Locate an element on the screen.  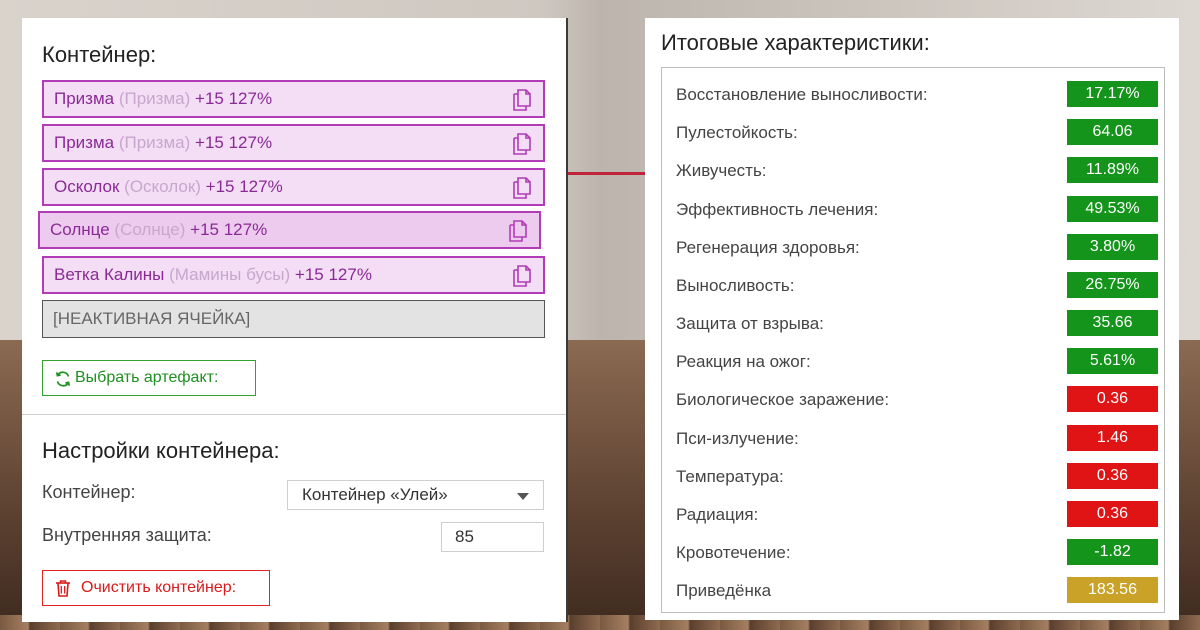
inner-protection-label: Внутренняя защита: is located at coordinates (127, 535).